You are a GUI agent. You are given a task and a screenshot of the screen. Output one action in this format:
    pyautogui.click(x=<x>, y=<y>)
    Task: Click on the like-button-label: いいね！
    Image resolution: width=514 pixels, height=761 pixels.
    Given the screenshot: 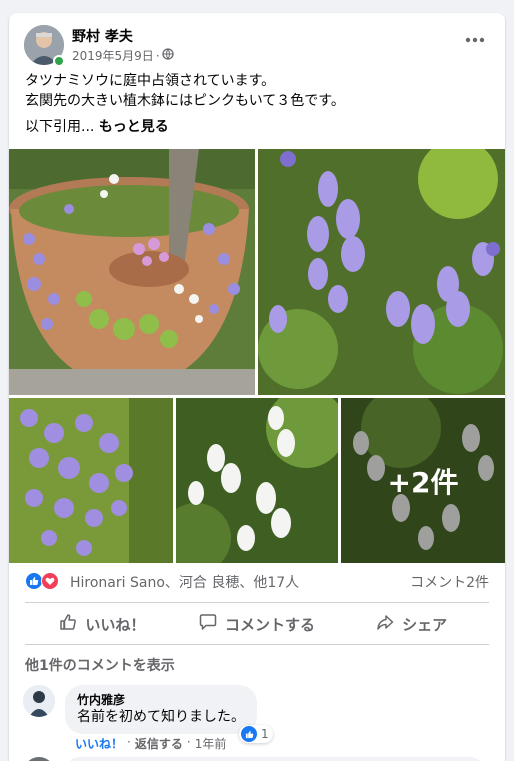 What is the action you would take?
    pyautogui.click(x=115, y=624)
    